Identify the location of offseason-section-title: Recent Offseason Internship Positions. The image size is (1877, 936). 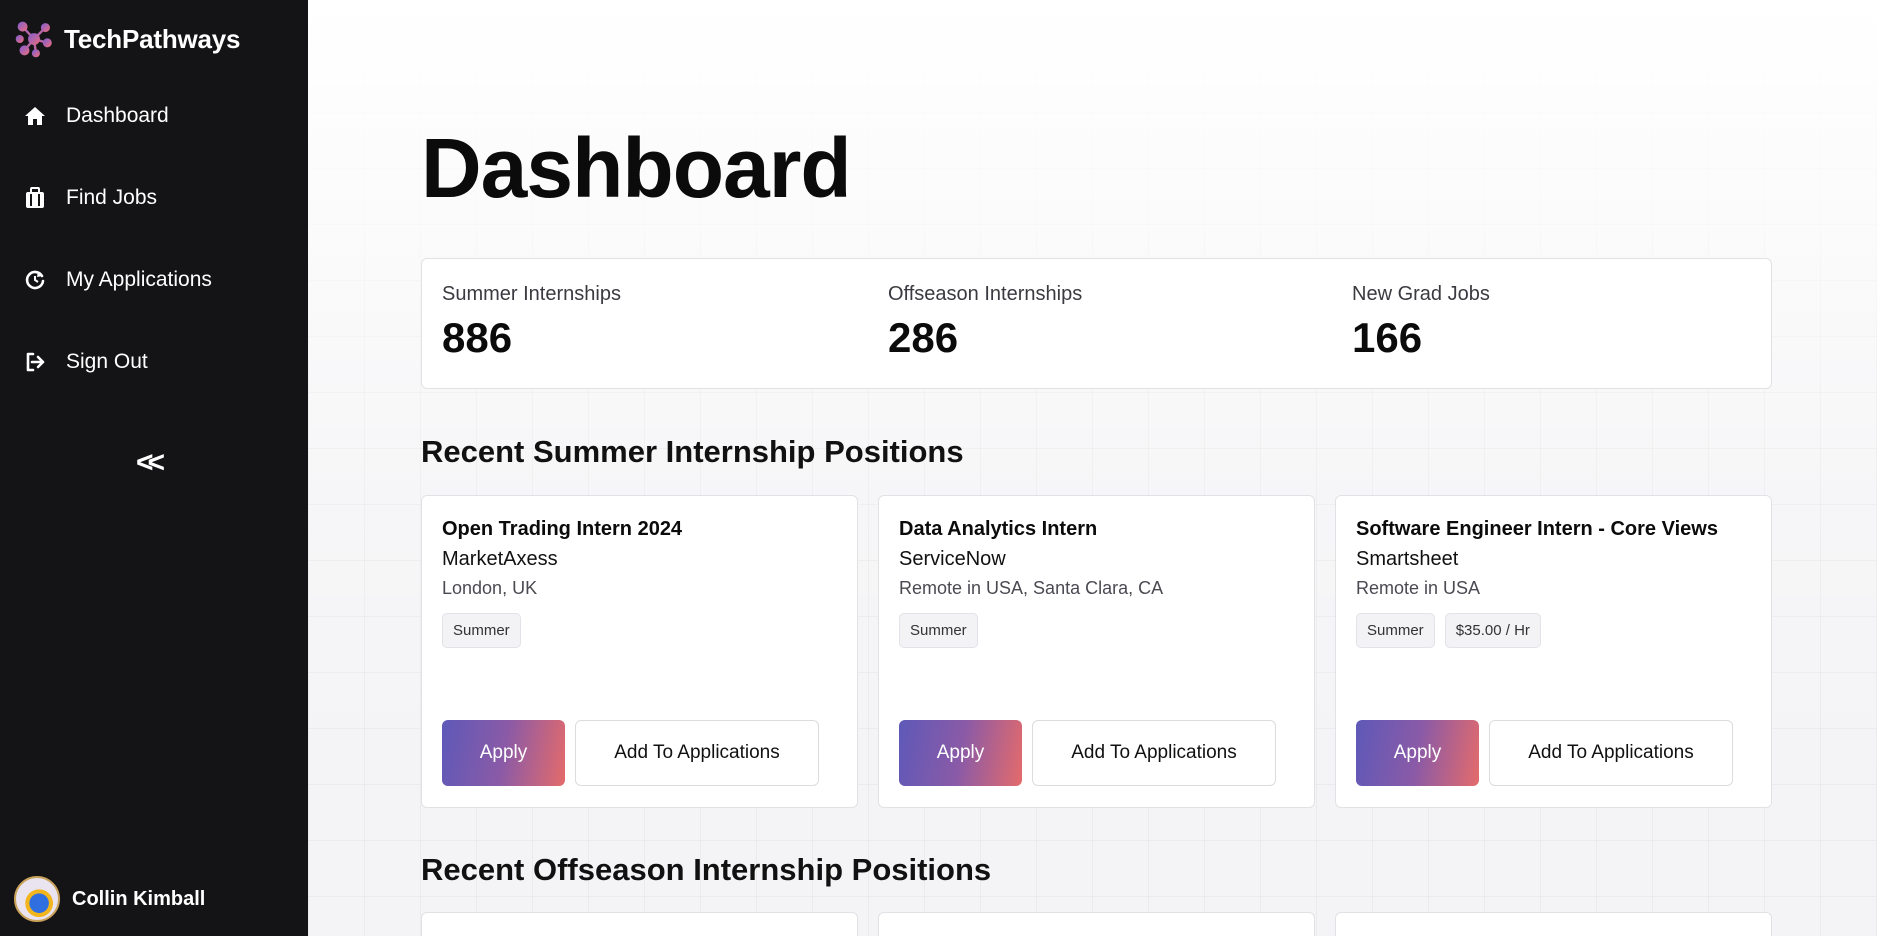
(706, 869).